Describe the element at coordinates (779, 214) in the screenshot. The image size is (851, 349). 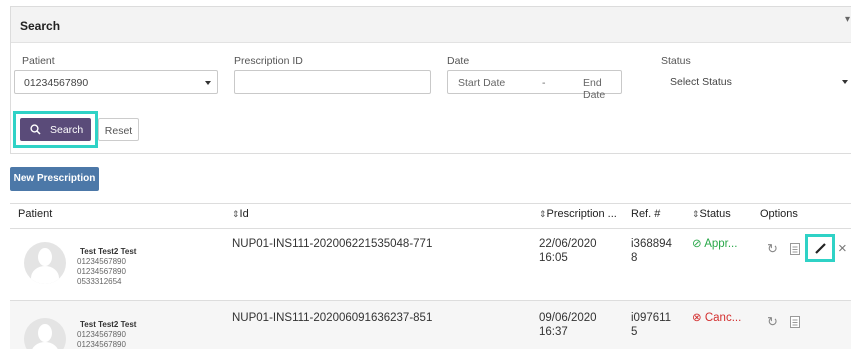
I see `column-header-options: Options` at that location.